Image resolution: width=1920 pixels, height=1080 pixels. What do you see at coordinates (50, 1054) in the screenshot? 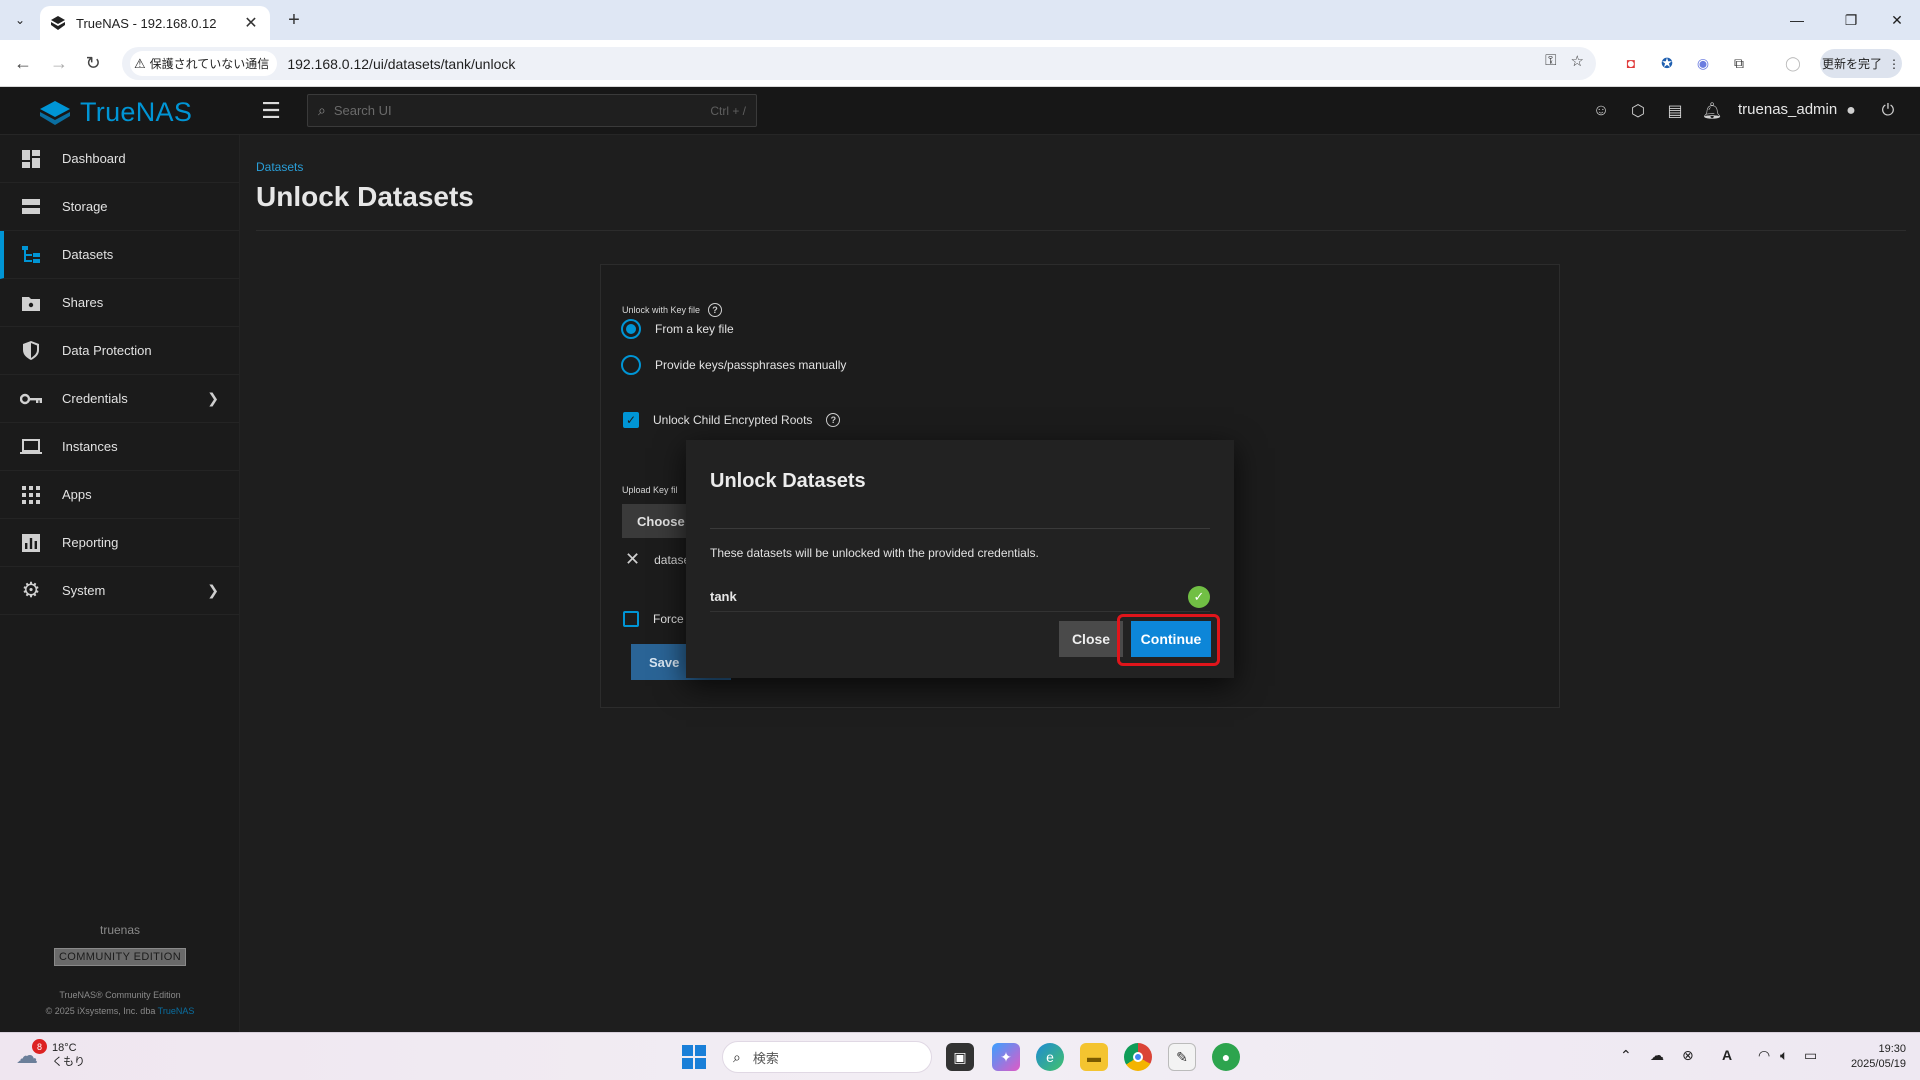
I see `weather-widget: ☁ 8 18°C くもり` at bounding box center [50, 1054].